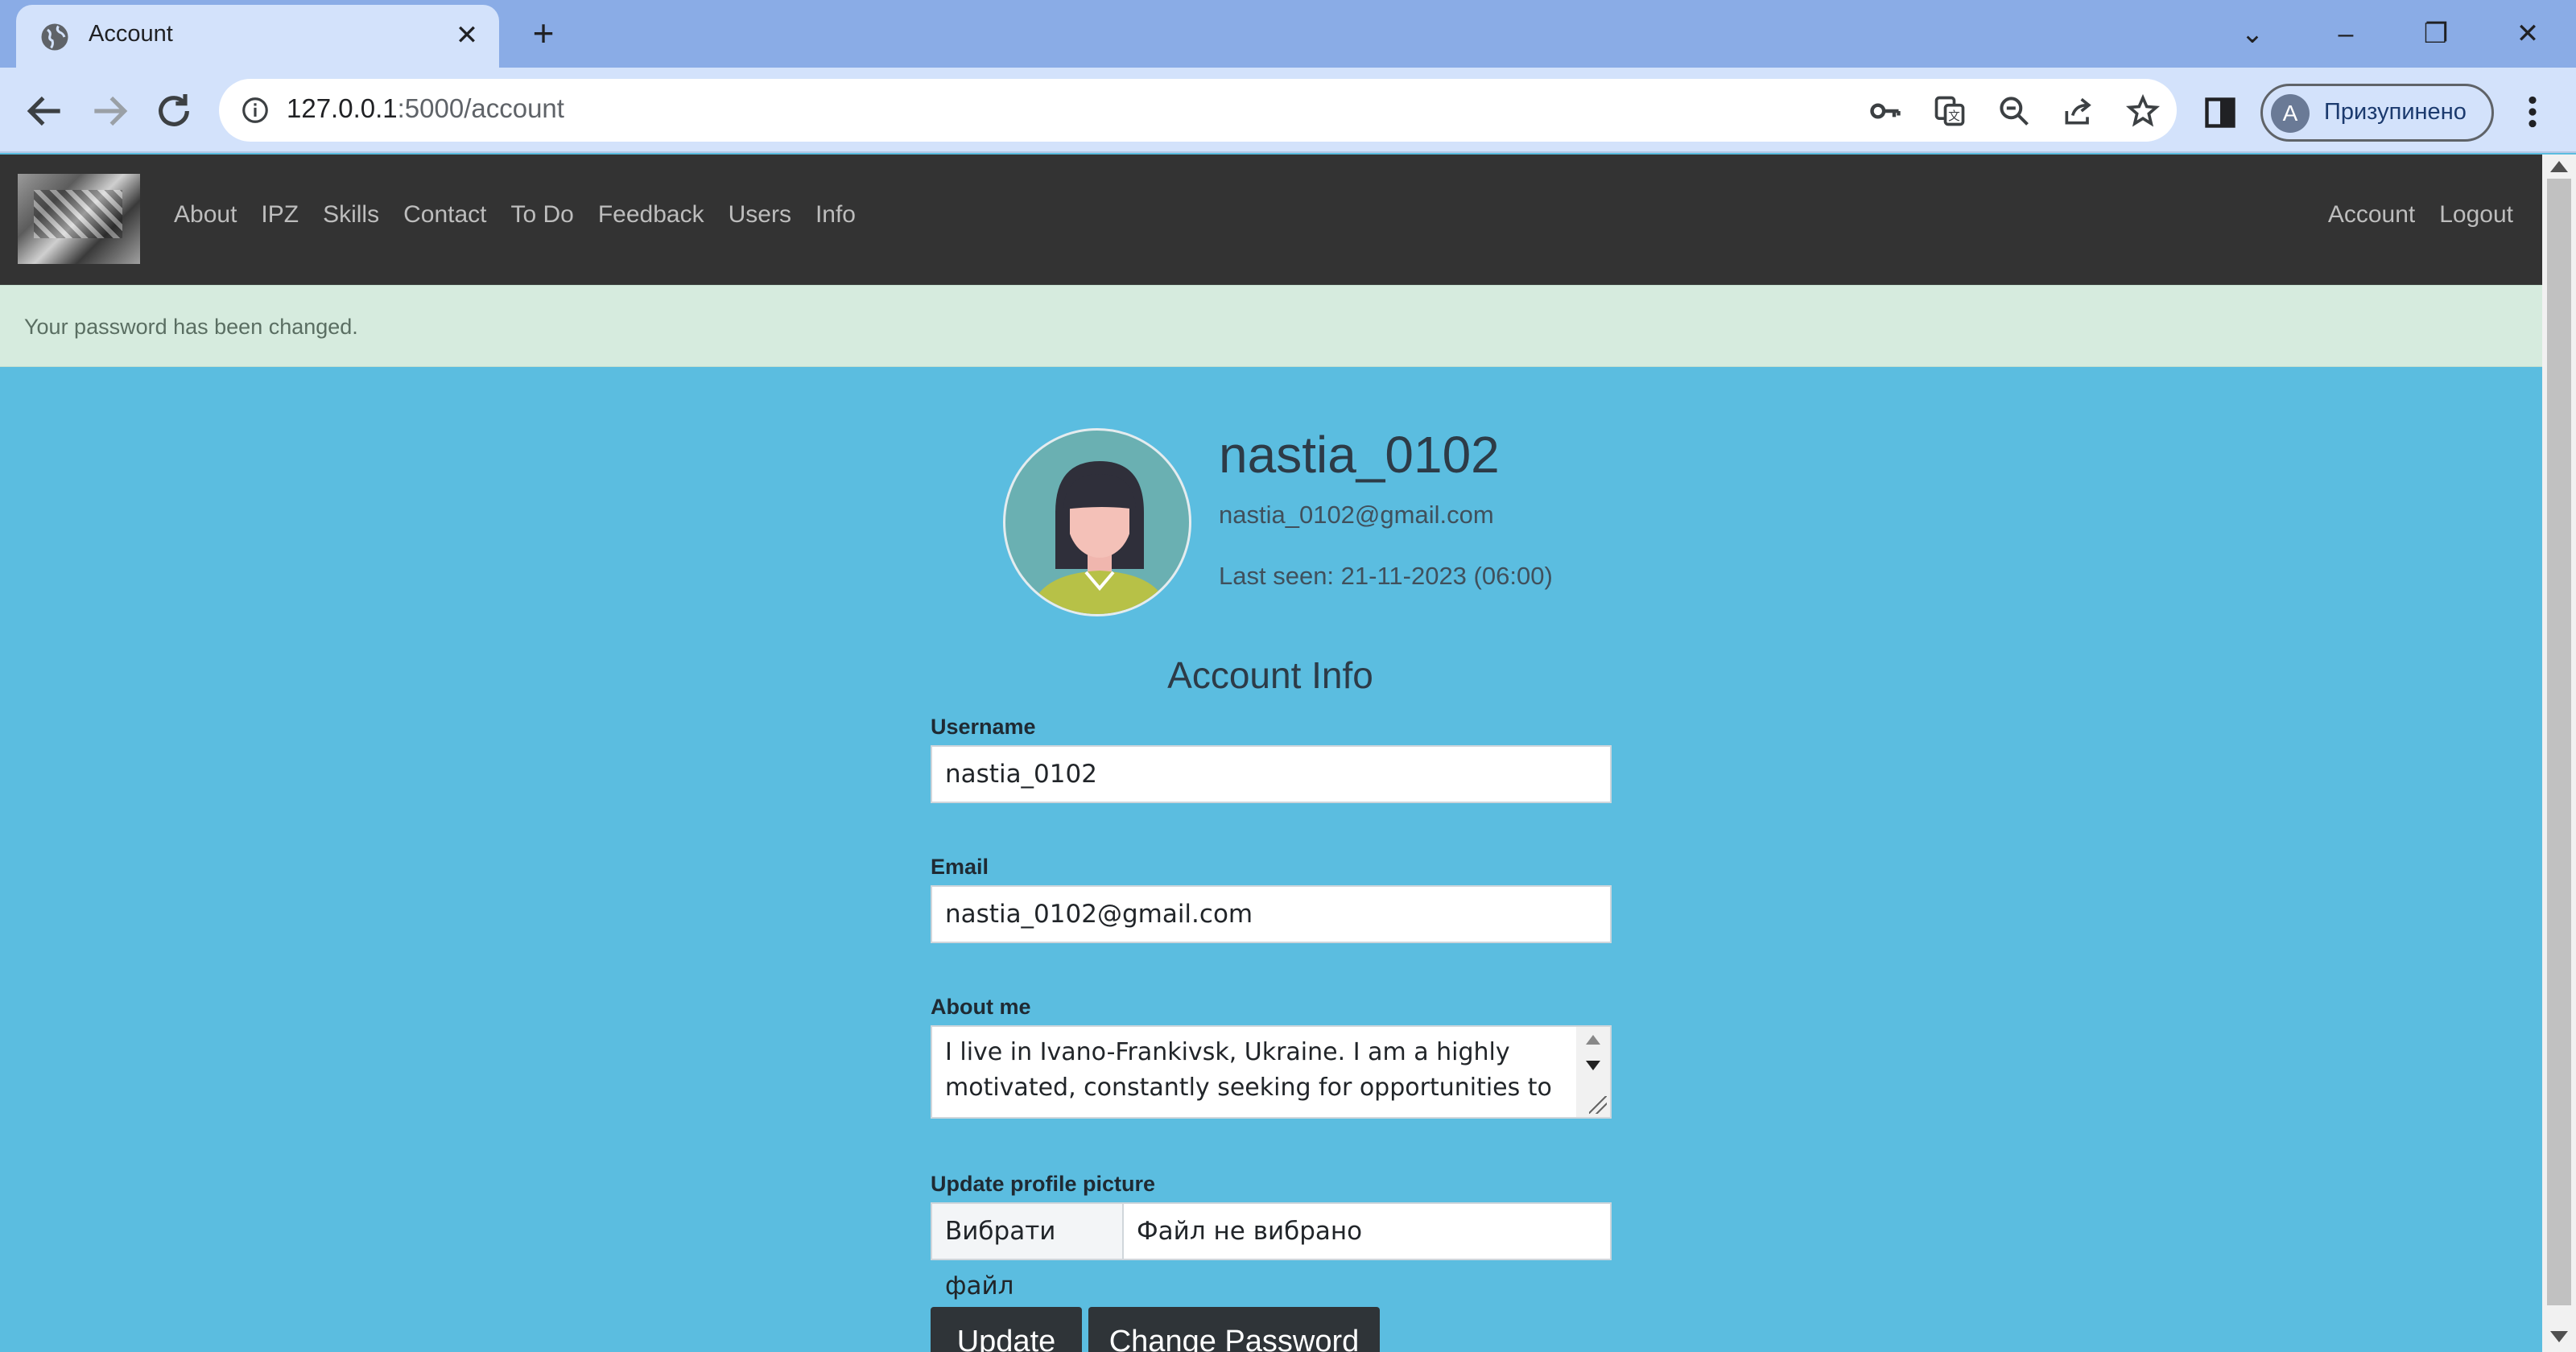 The image size is (2576, 1352). Describe the element at coordinates (2559, 1336) in the screenshot. I see `page-scroll-down-arrow-icon` at that location.